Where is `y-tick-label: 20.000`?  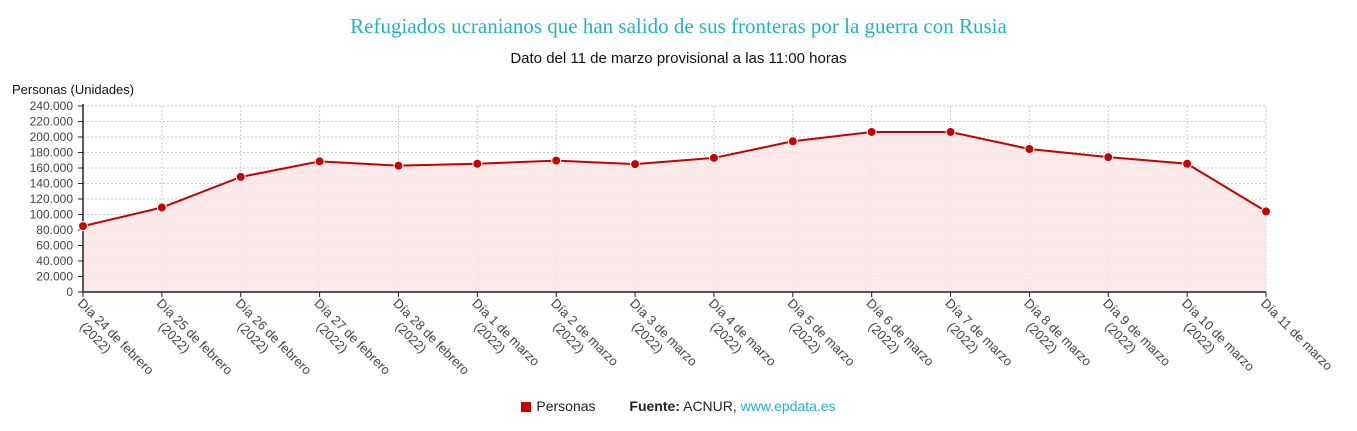
y-tick-label: 20.000 is located at coordinates (54, 277).